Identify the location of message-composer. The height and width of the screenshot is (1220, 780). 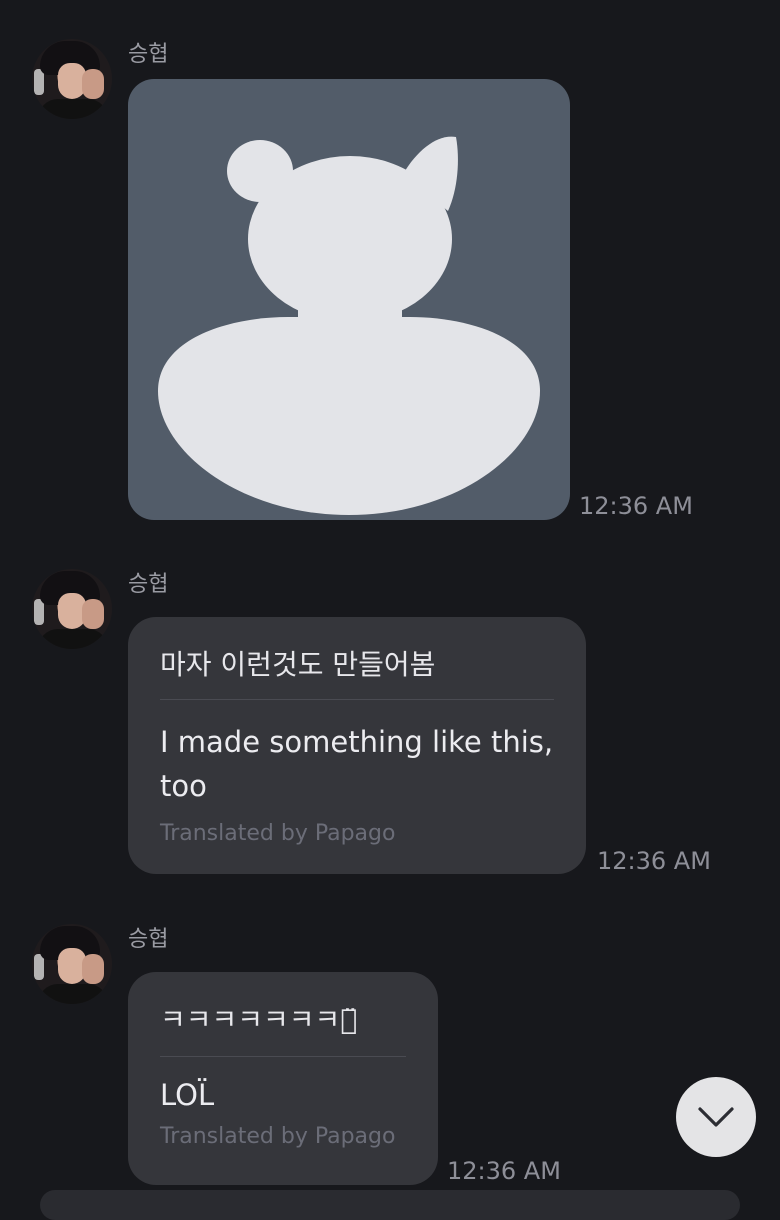
(390, 1205).